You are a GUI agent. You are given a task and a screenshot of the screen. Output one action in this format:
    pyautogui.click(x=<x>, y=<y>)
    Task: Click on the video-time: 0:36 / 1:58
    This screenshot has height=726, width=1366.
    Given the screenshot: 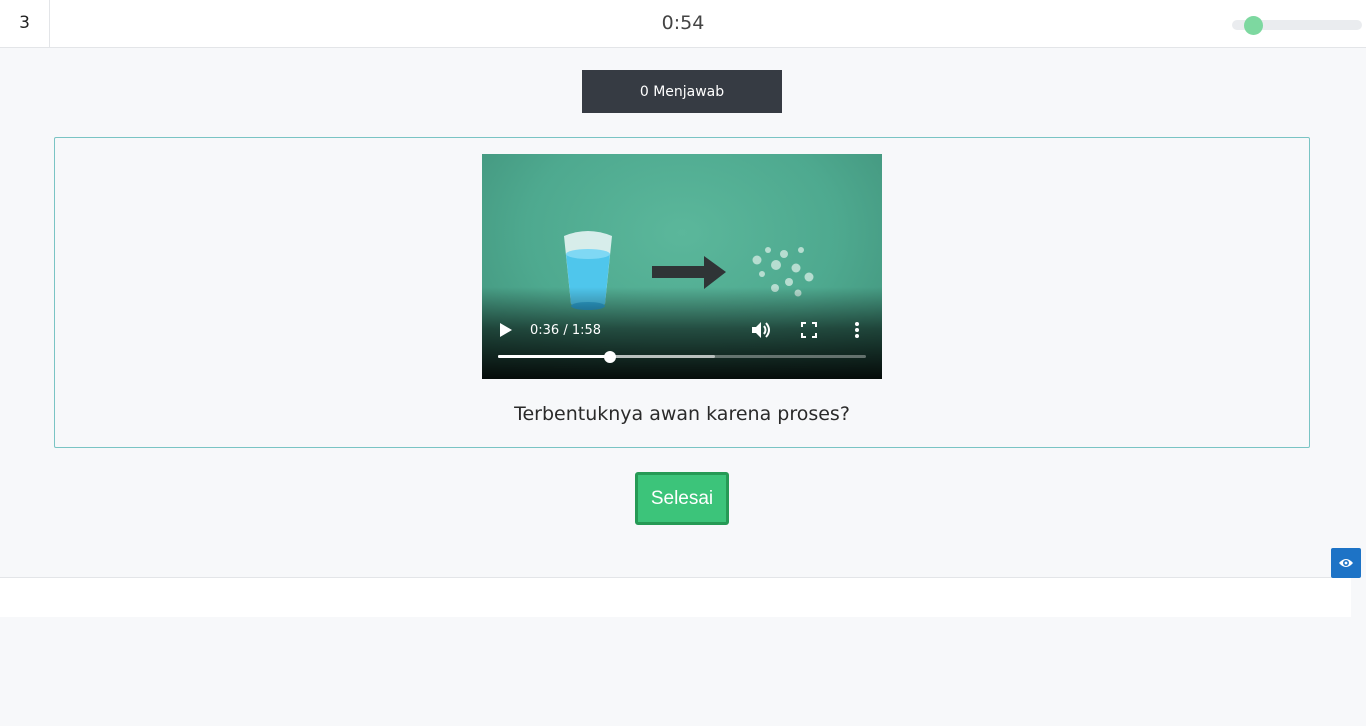 What is the action you would take?
    pyautogui.click(x=566, y=330)
    